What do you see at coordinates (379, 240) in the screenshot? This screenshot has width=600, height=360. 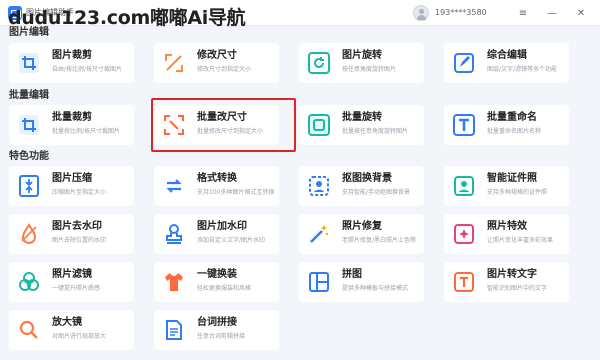 I see `card-desc: 老照片修复/黑白照片上色等` at bounding box center [379, 240].